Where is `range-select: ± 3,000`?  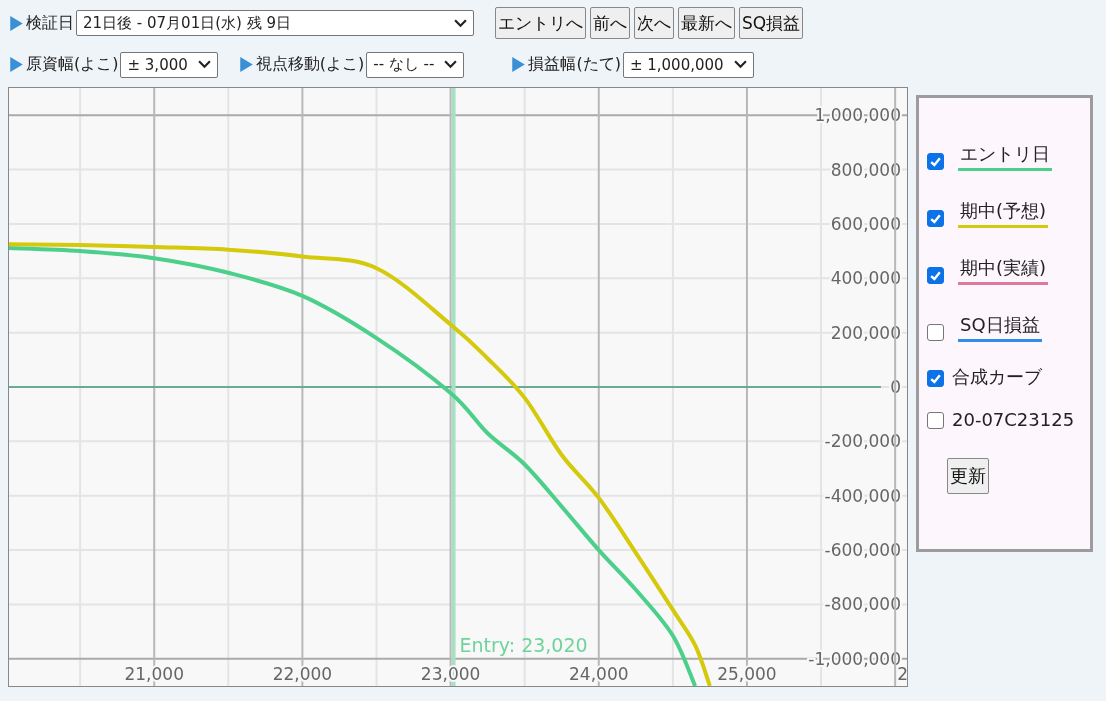 range-select: ± 3,000 is located at coordinates (169, 64).